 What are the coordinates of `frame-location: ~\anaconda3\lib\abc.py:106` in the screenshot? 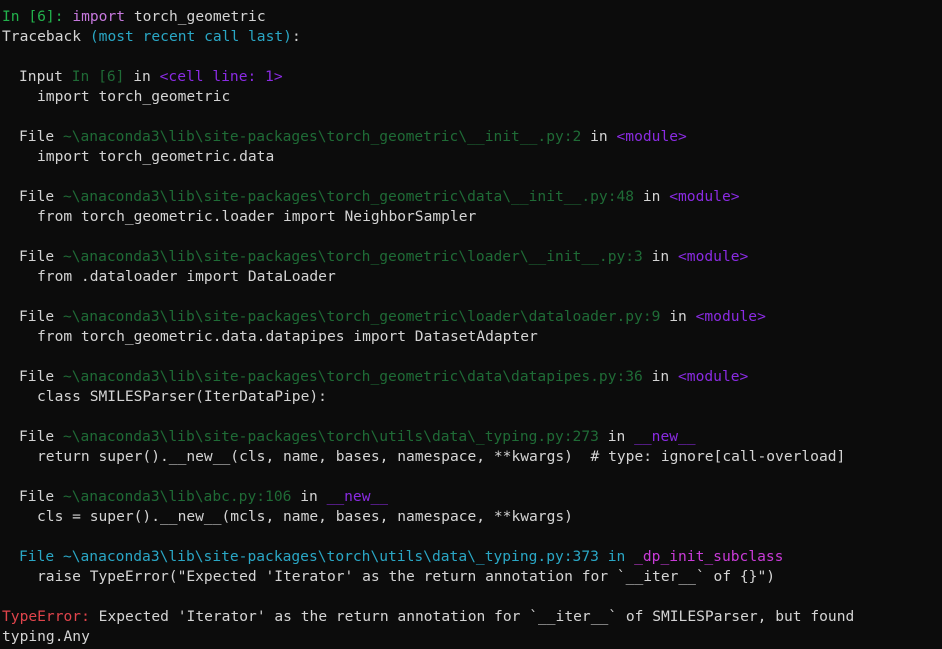 It's located at (177, 496).